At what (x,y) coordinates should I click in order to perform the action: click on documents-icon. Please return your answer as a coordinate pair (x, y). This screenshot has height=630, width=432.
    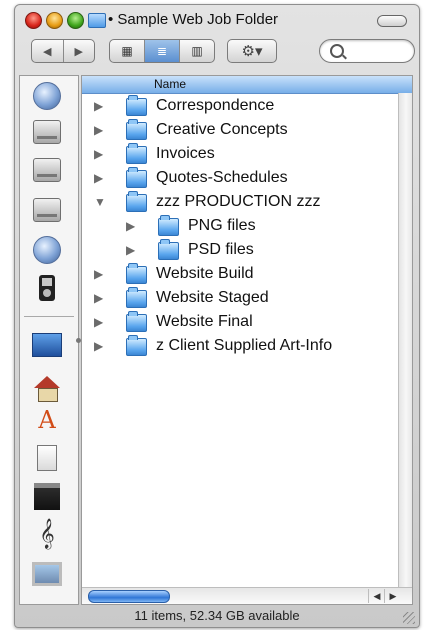
    Looking at the image, I should click on (47, 458).